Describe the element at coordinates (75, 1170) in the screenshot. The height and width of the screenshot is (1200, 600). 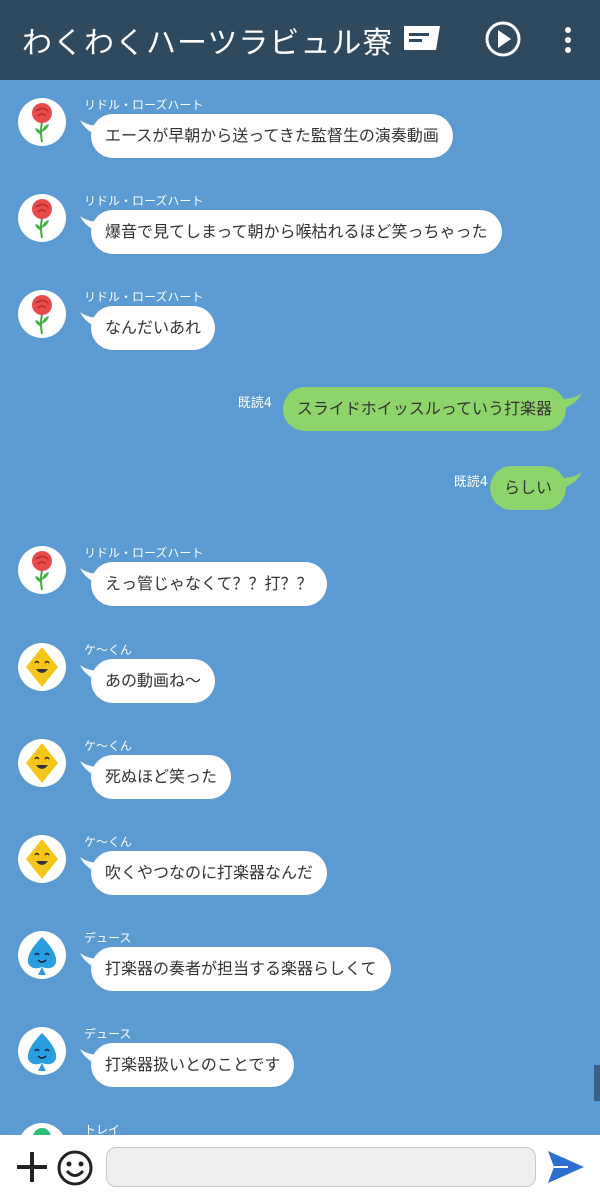
I see `emoji-icon` at that location.